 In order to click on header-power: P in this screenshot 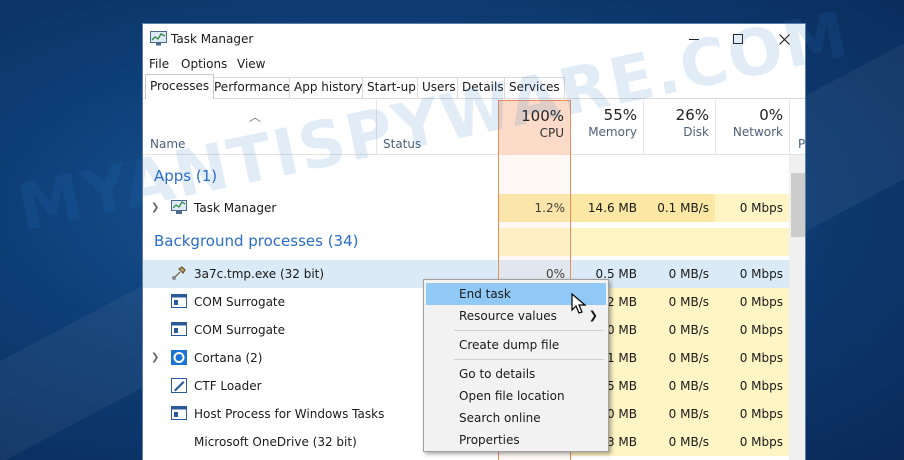, I will do `click(801, 144)`.